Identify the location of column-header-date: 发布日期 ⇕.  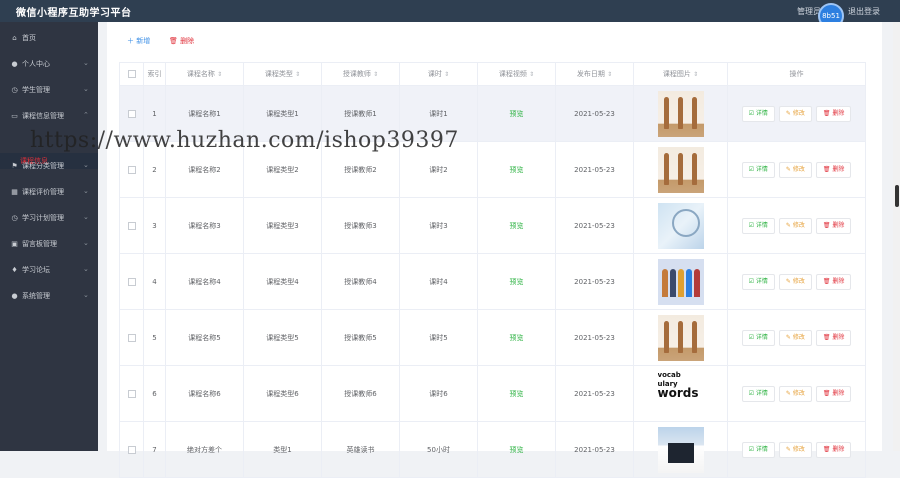
(594, 74).